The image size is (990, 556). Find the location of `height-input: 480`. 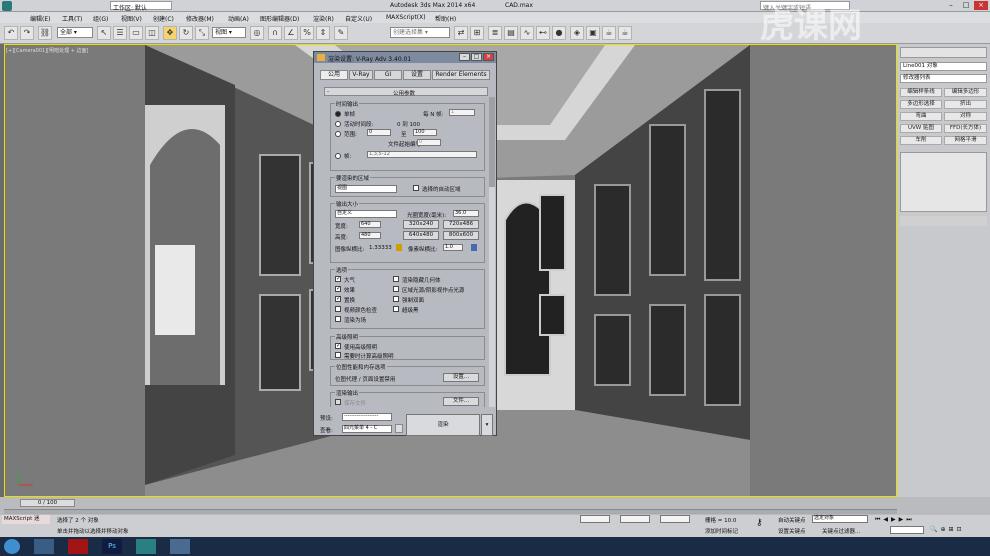

height-input: 480 is located at coordinates (370, 235).